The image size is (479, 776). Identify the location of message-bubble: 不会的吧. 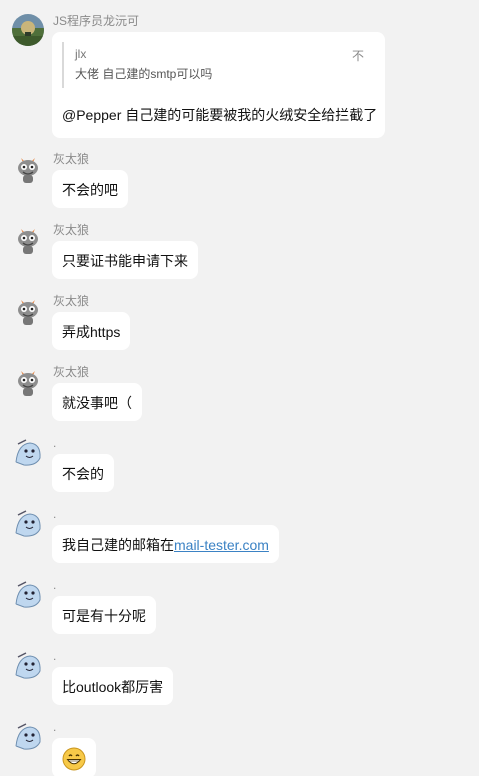
(90, 189).